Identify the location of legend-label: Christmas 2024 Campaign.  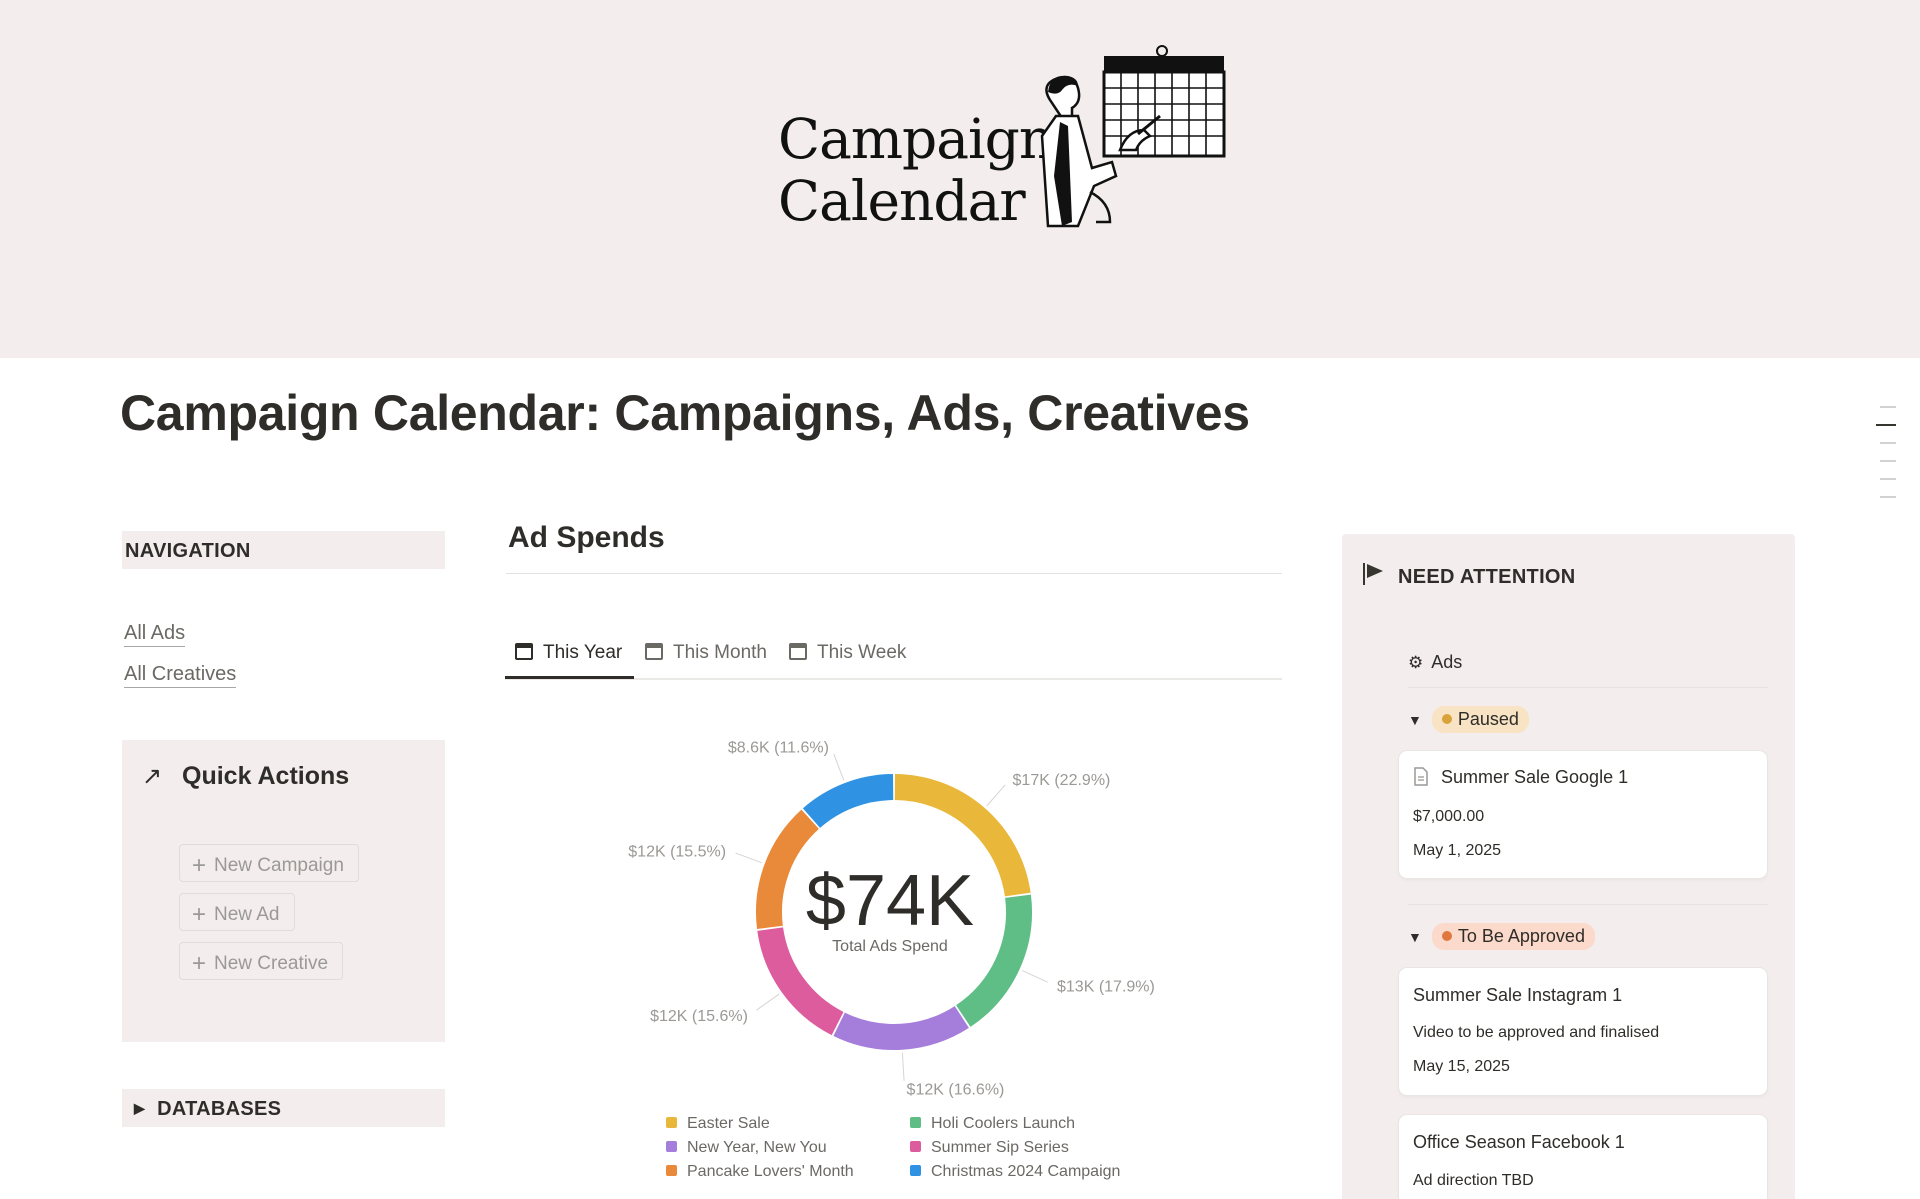
(1026, 1171).